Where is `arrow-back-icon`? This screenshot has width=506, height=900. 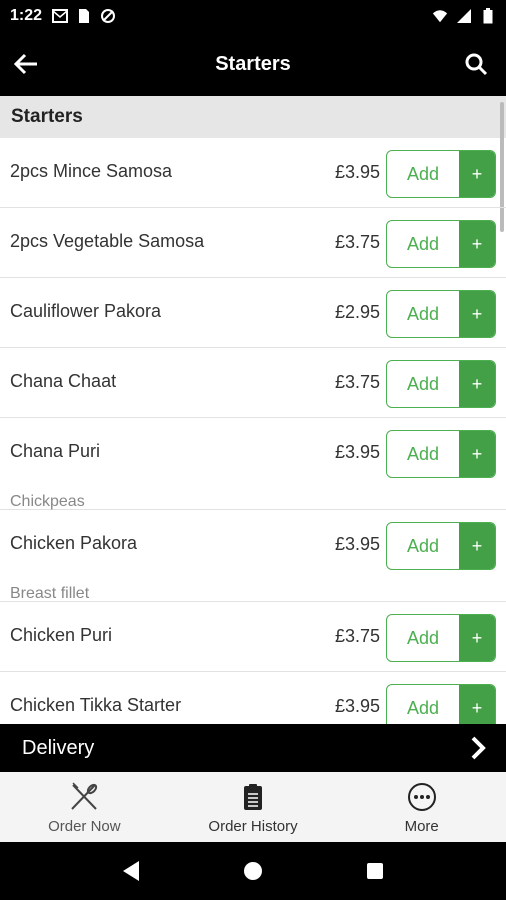
arrow-back-icon is located at coordinates (26, 64).